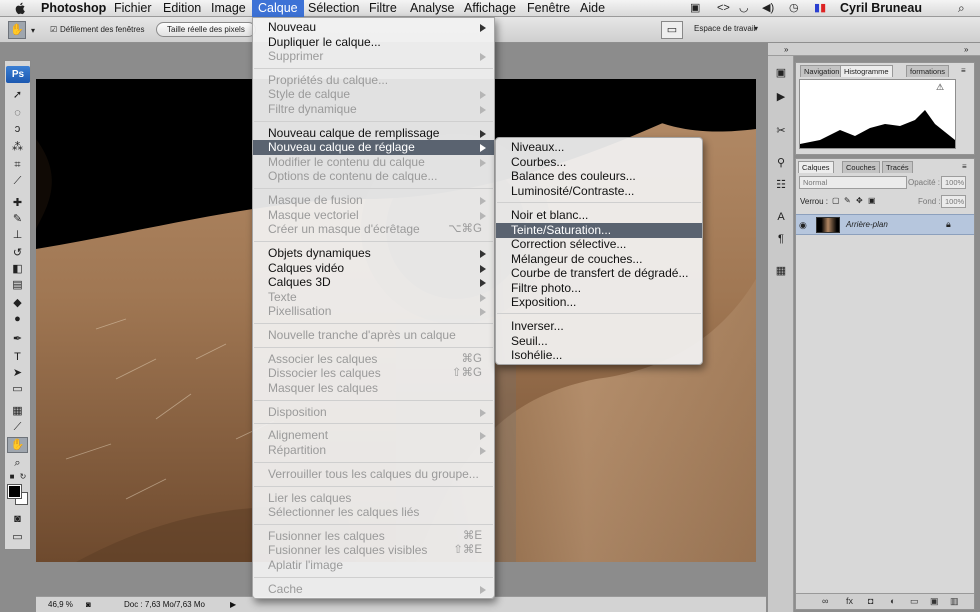 The height and width of the screenshot is (612, 980). I want to click on menu-affichage: Affichage, so click(490, 8).